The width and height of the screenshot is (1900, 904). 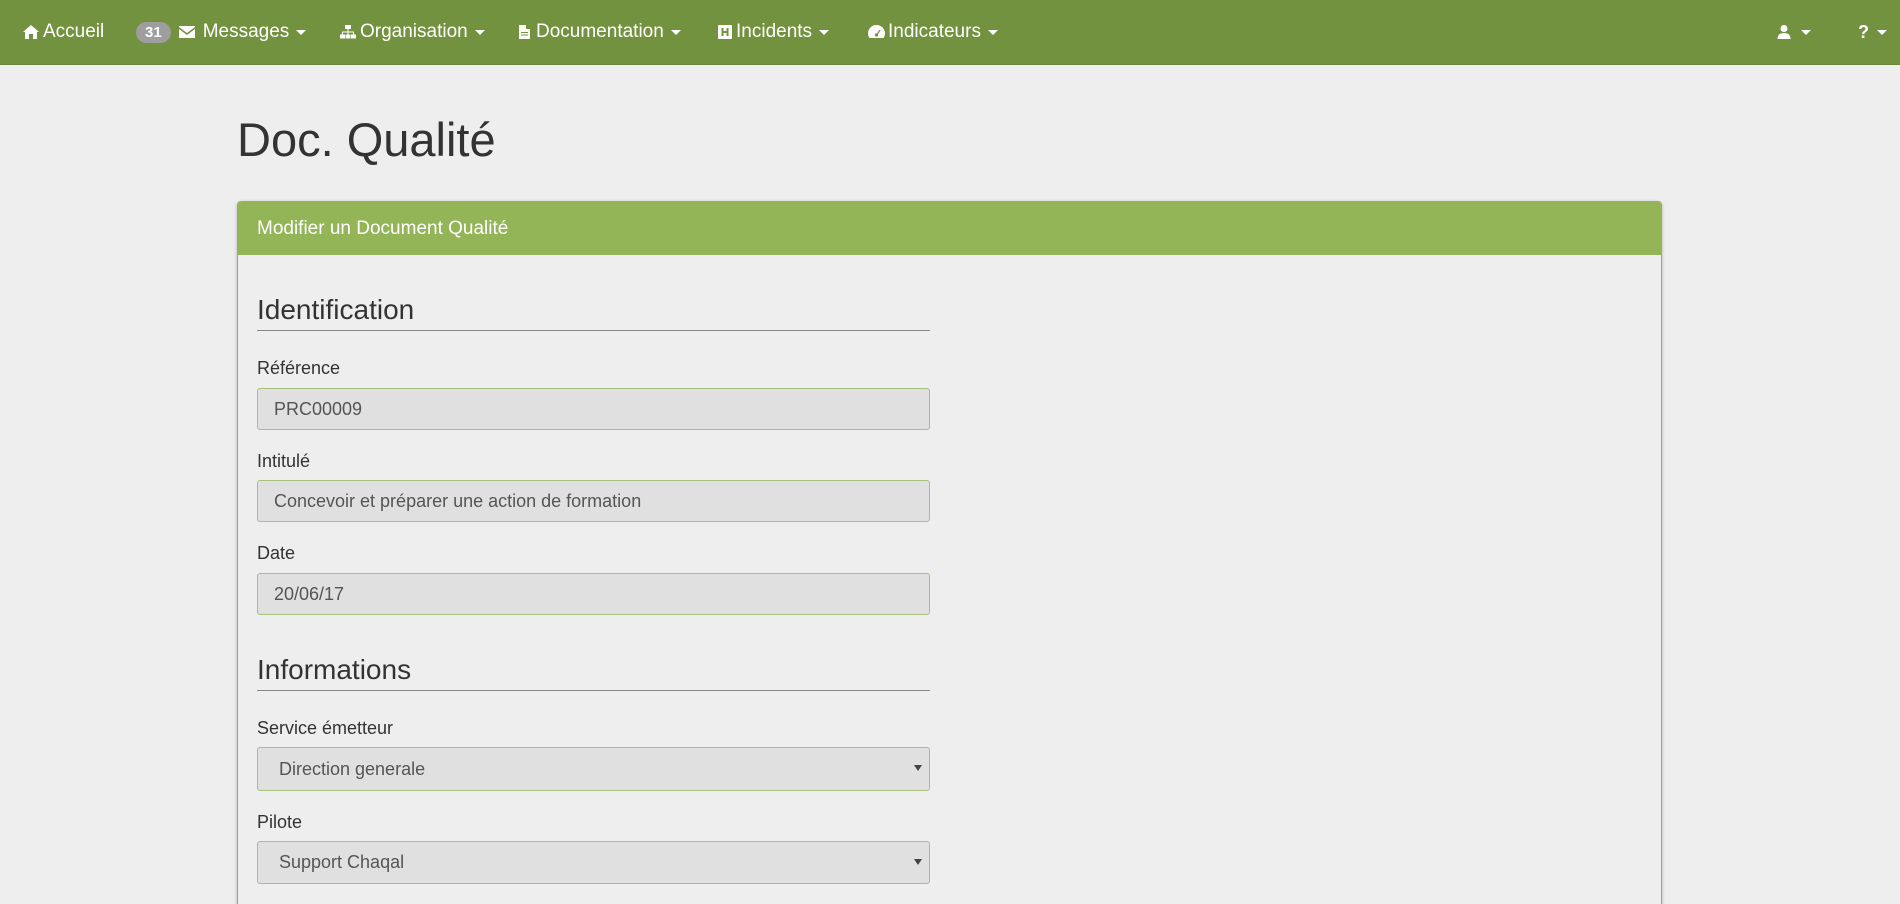 What do you see at coordinates (593, 312) in the screenshot?
I see `section-identification-title: Identification` at bounding box center [593, 312].